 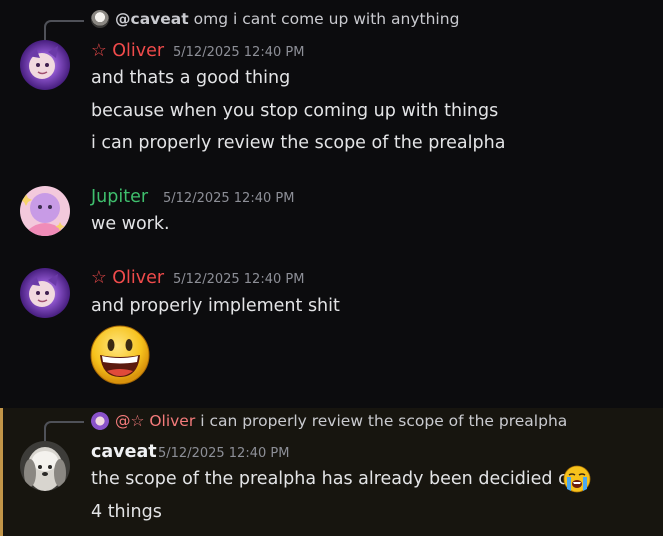 What do you see at coordinates (215, 306) in the screenshot?
I see `message-line: and properly implement shit` at bounding box center [215, 306].